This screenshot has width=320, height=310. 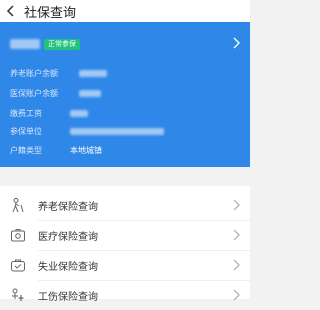 What do you see at coordinates (90, 93) in the screenshot?
I see `masked-medical-balance` at bounding box center [90, 93].